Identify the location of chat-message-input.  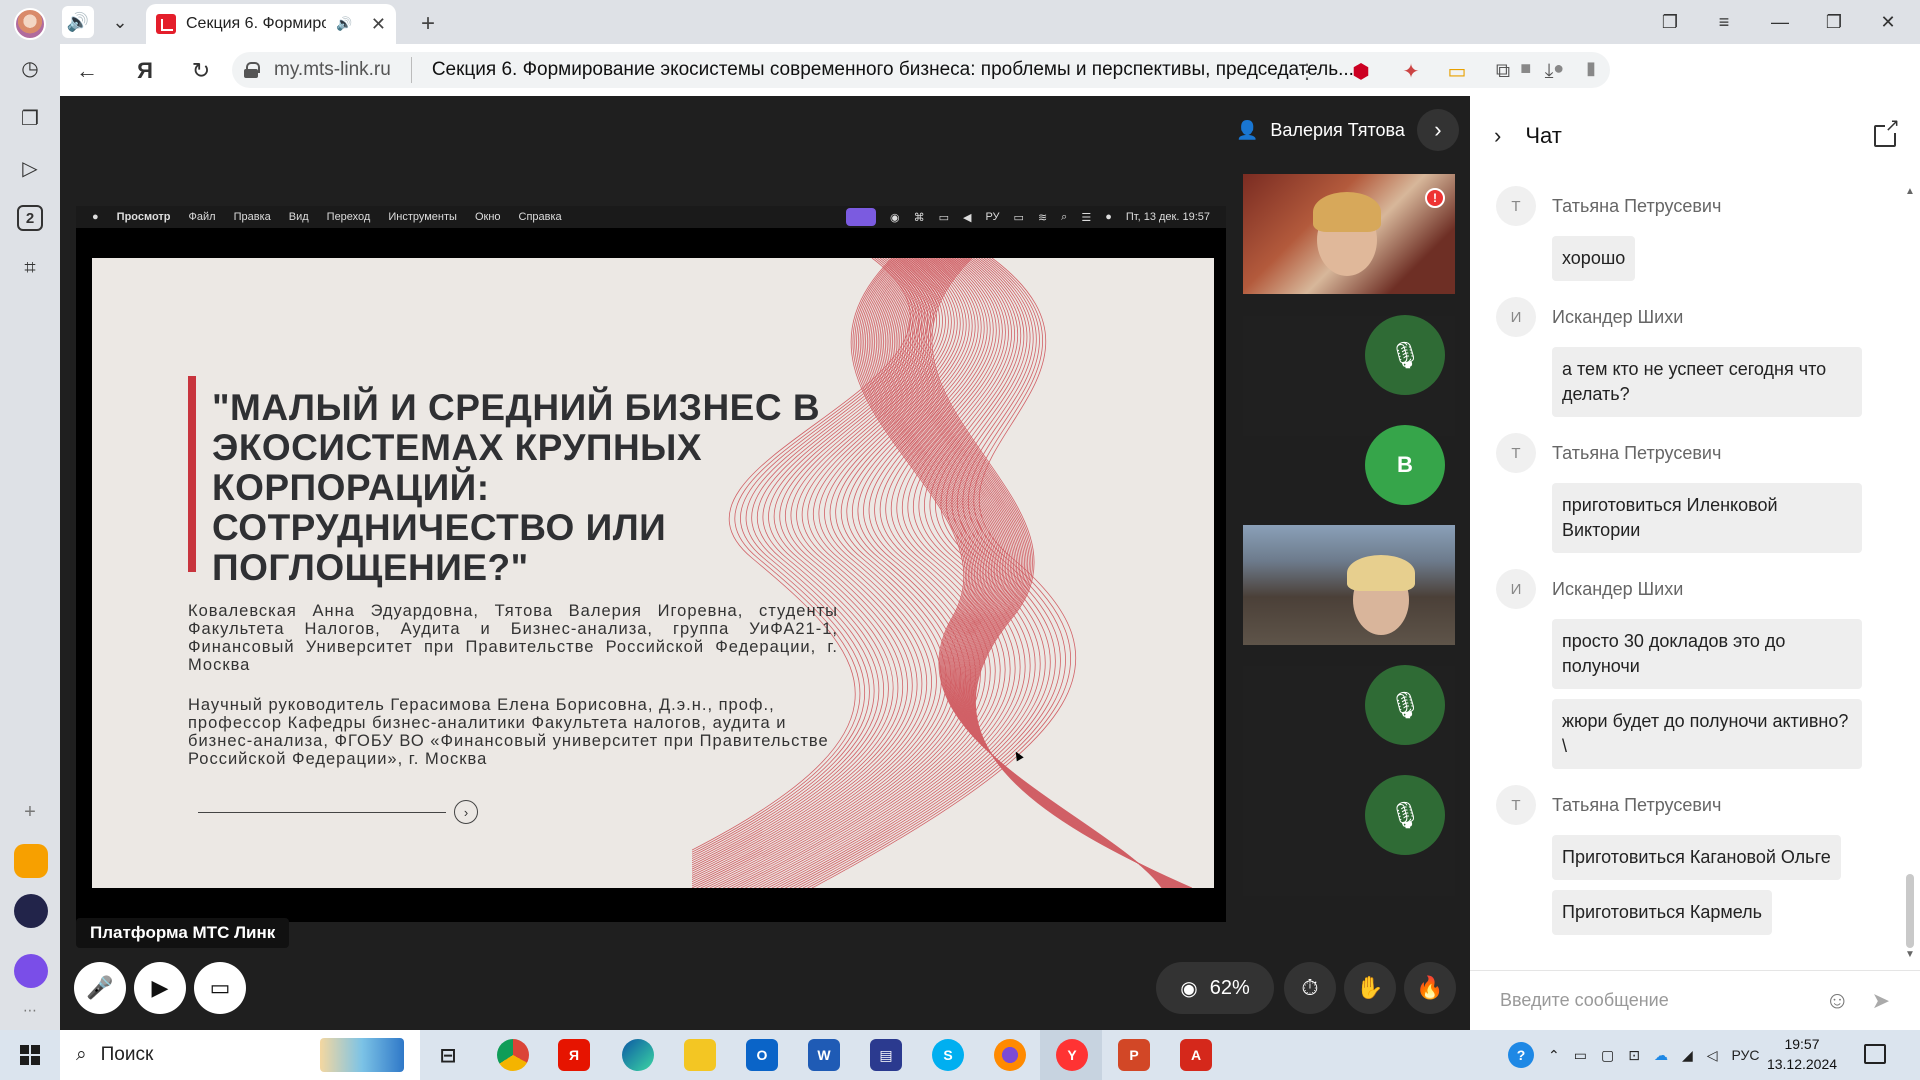
(1663, 1000).